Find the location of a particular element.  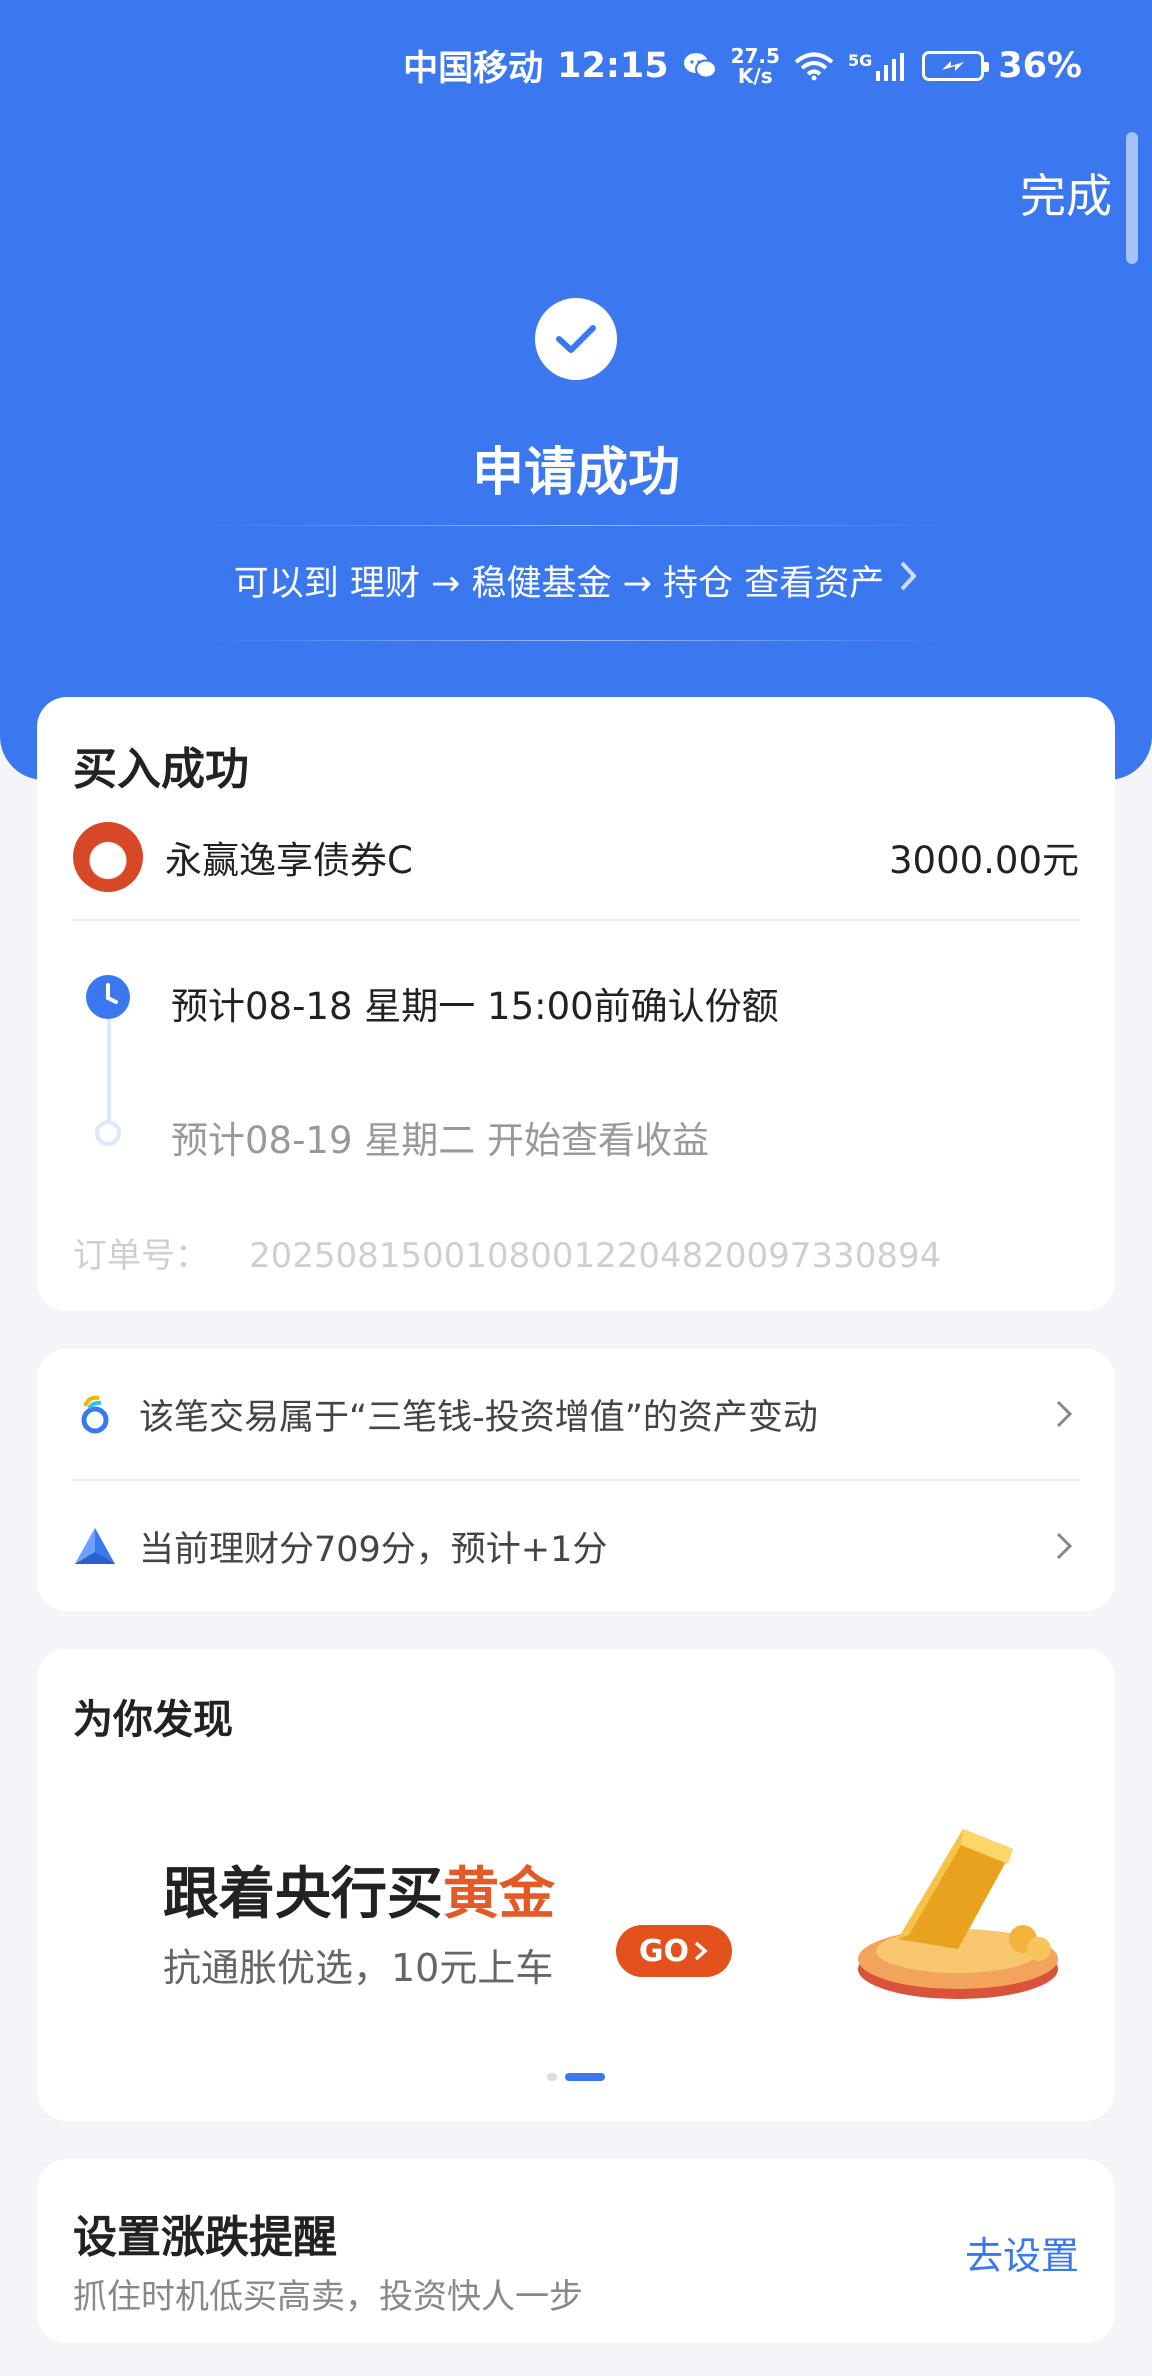

price-alert-card: 设置涨跌提醒 抓住时机低买高卖，投资快人一步 去设置 is located at coordinates (576, 2251).